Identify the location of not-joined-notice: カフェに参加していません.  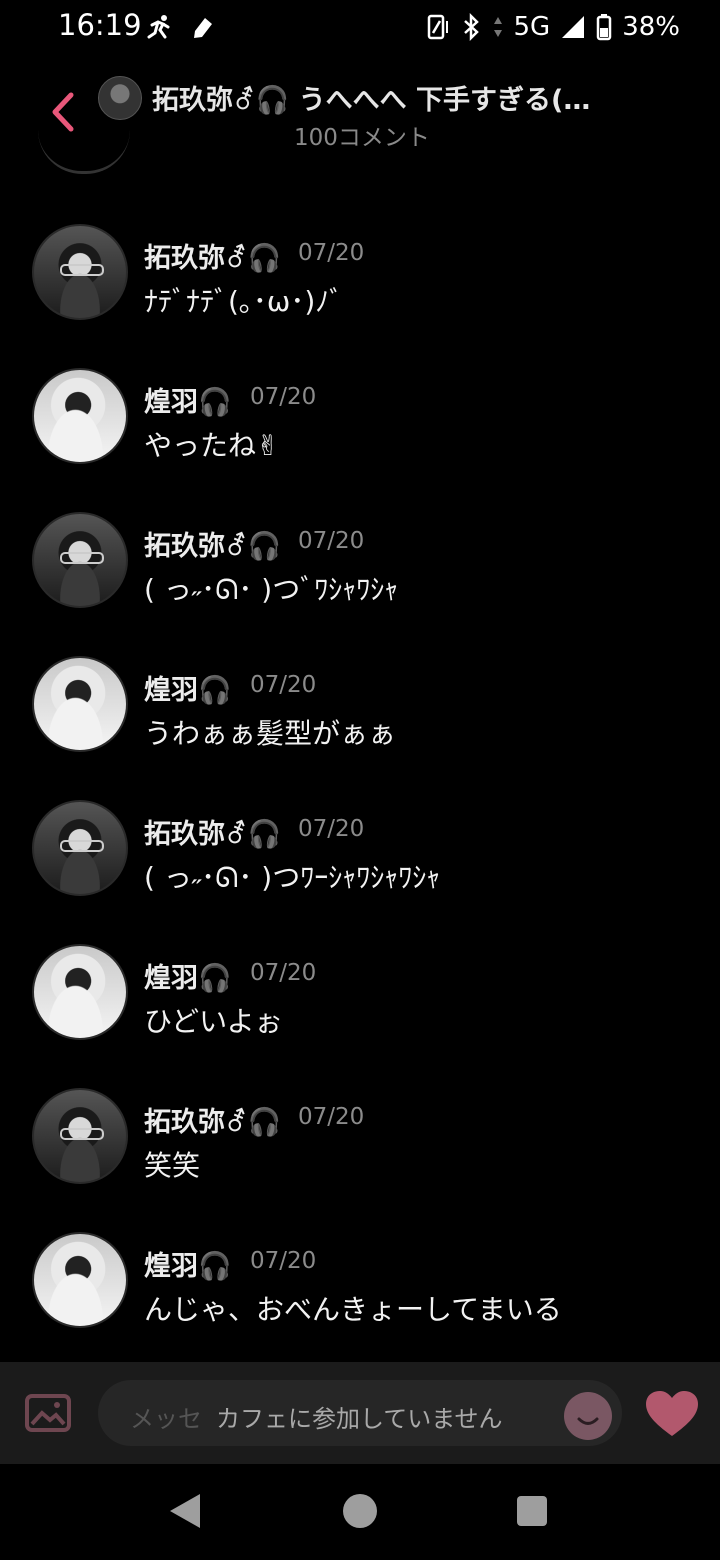
(359, 1419).